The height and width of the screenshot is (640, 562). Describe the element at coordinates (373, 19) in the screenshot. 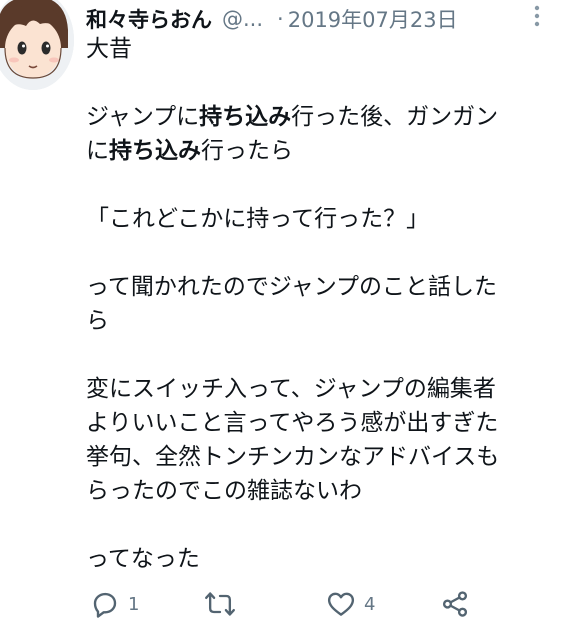

I see `tweet-date: 2019年07月23日` at that location.